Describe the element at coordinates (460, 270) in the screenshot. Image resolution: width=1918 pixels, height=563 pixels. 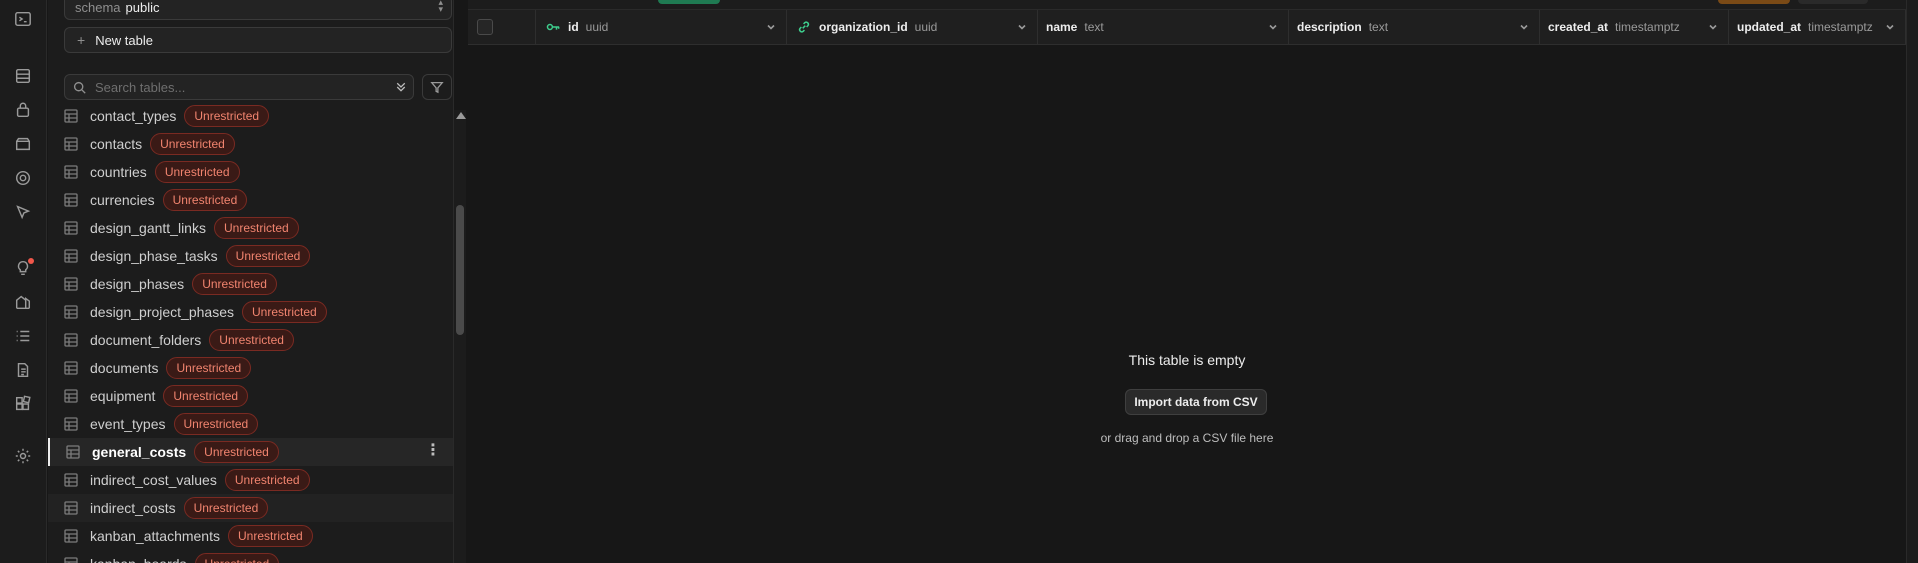
I see `sidebar-scroll-thumb` at that location.